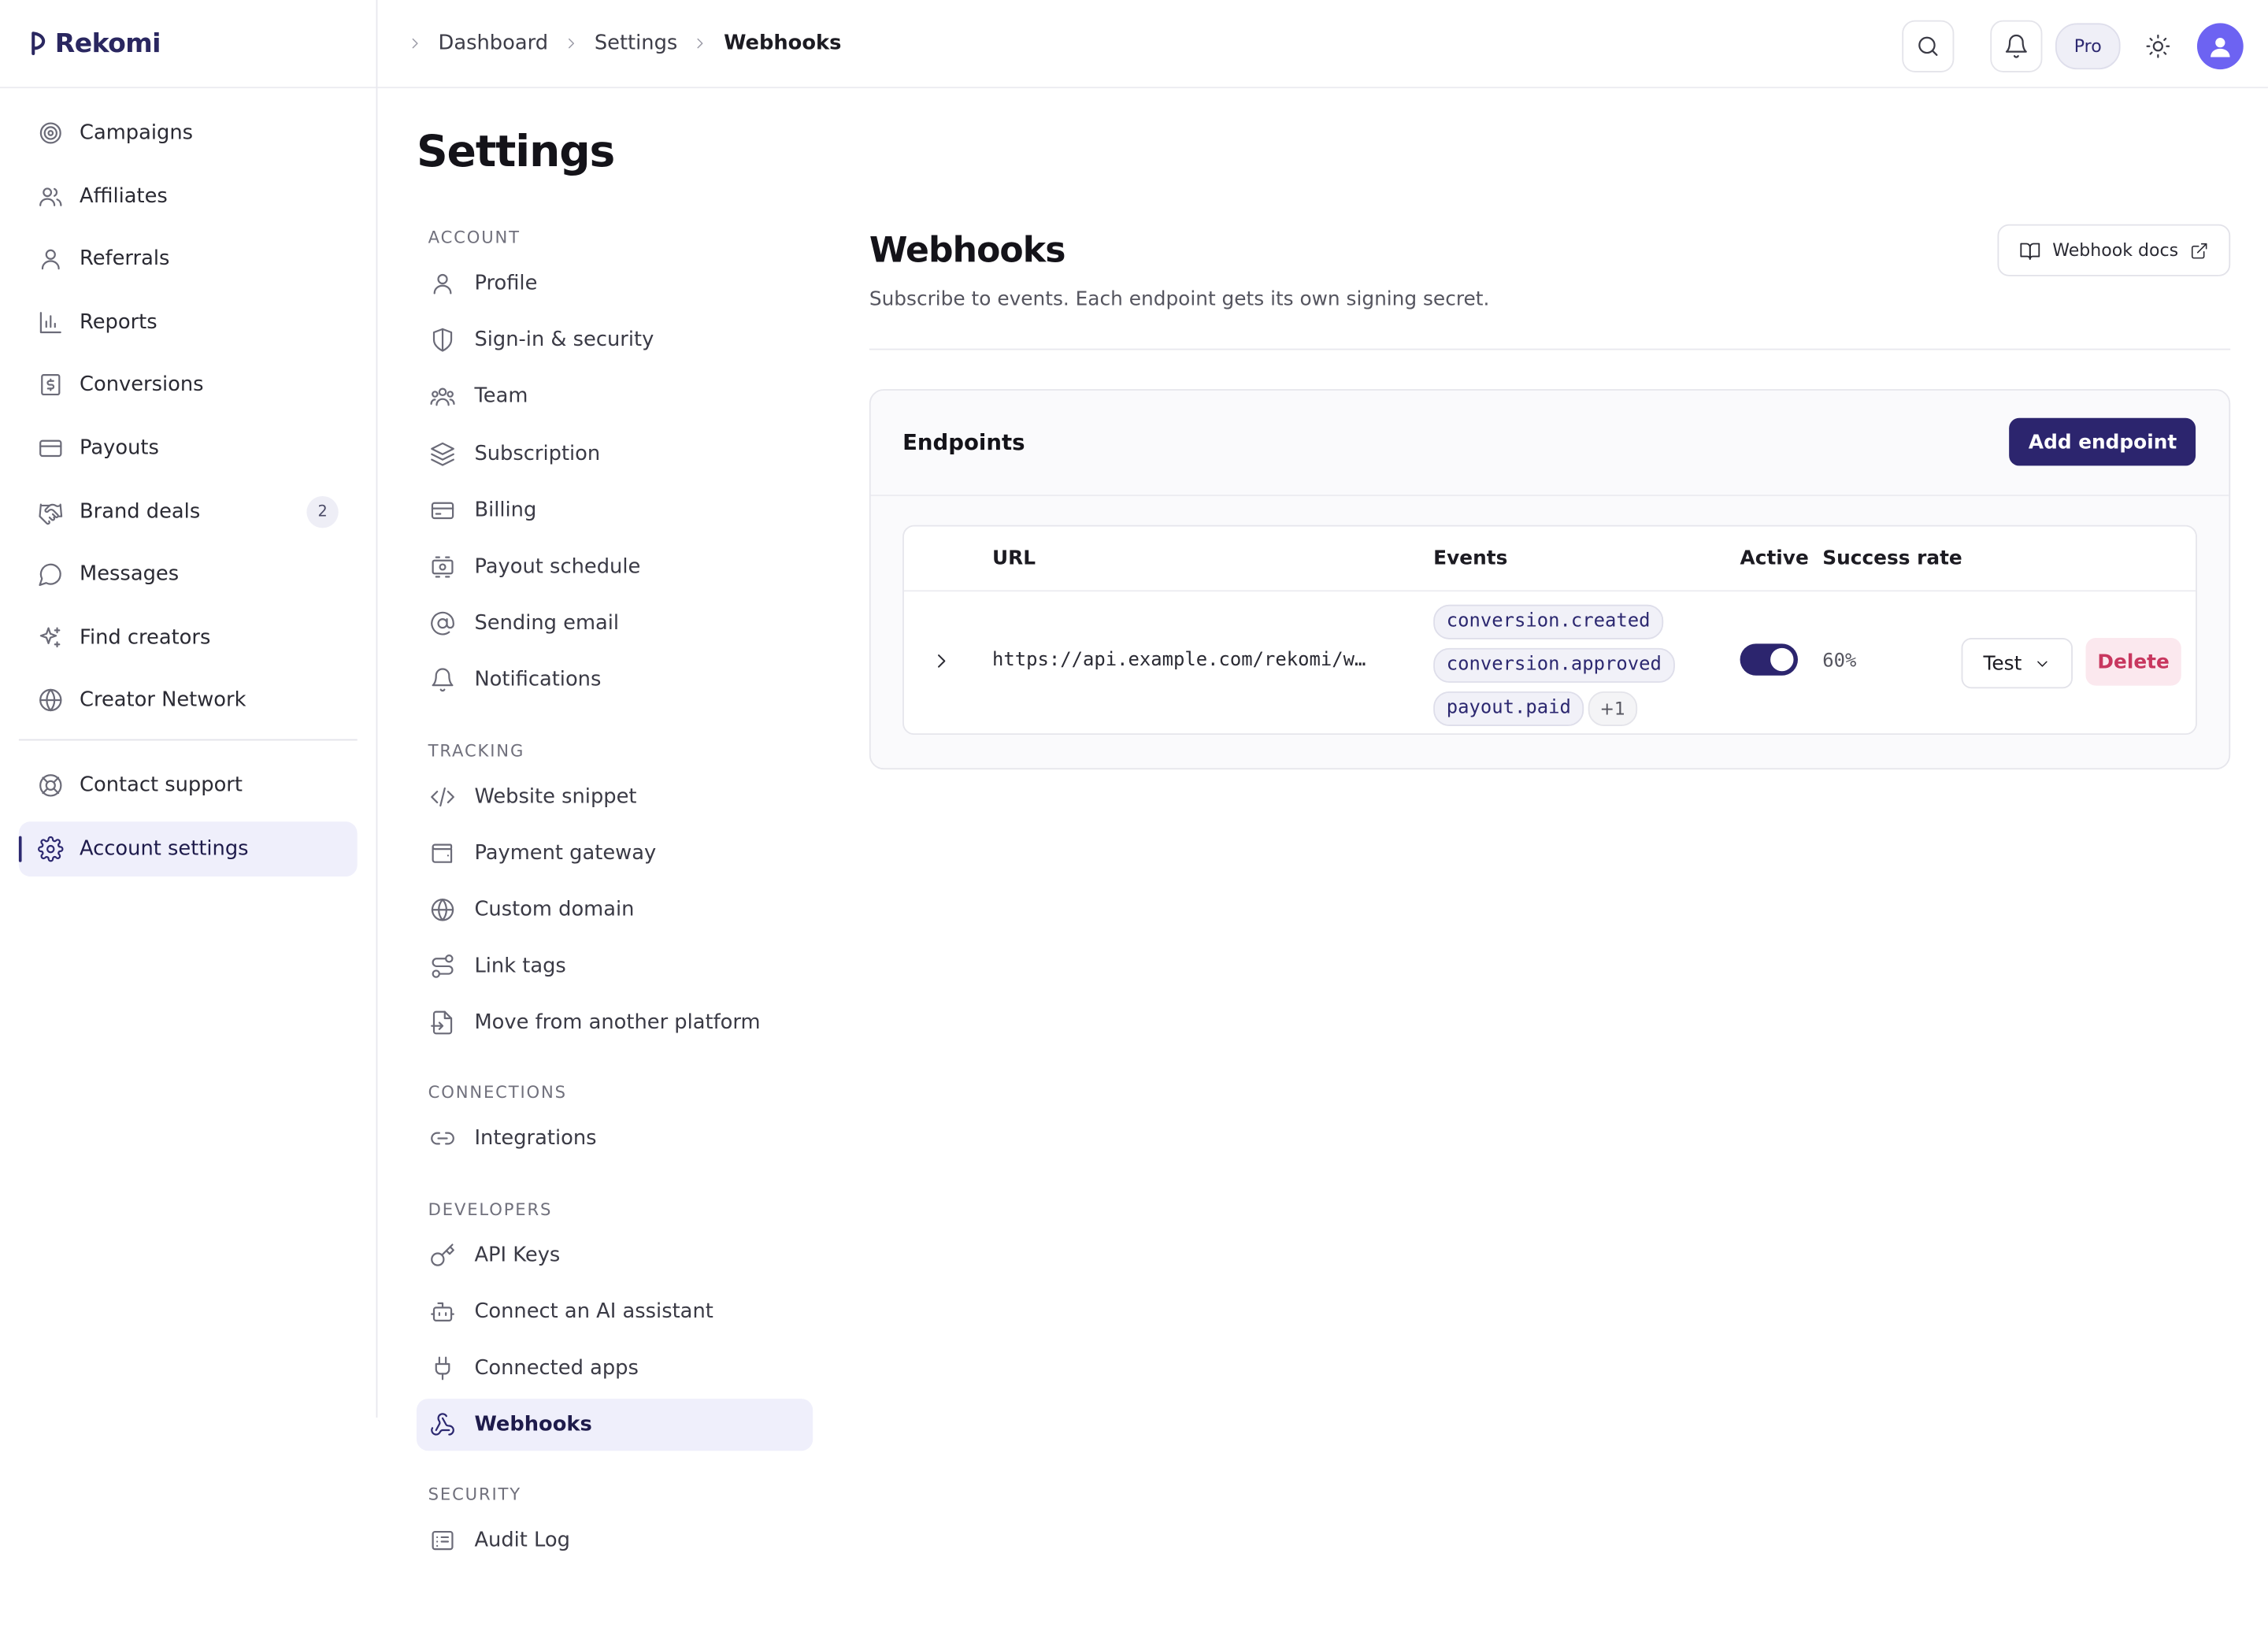 Image resolution: width=2268 pixels, height=1642 pixels. I want to click on chevron-right-icon, so click(701, 43).